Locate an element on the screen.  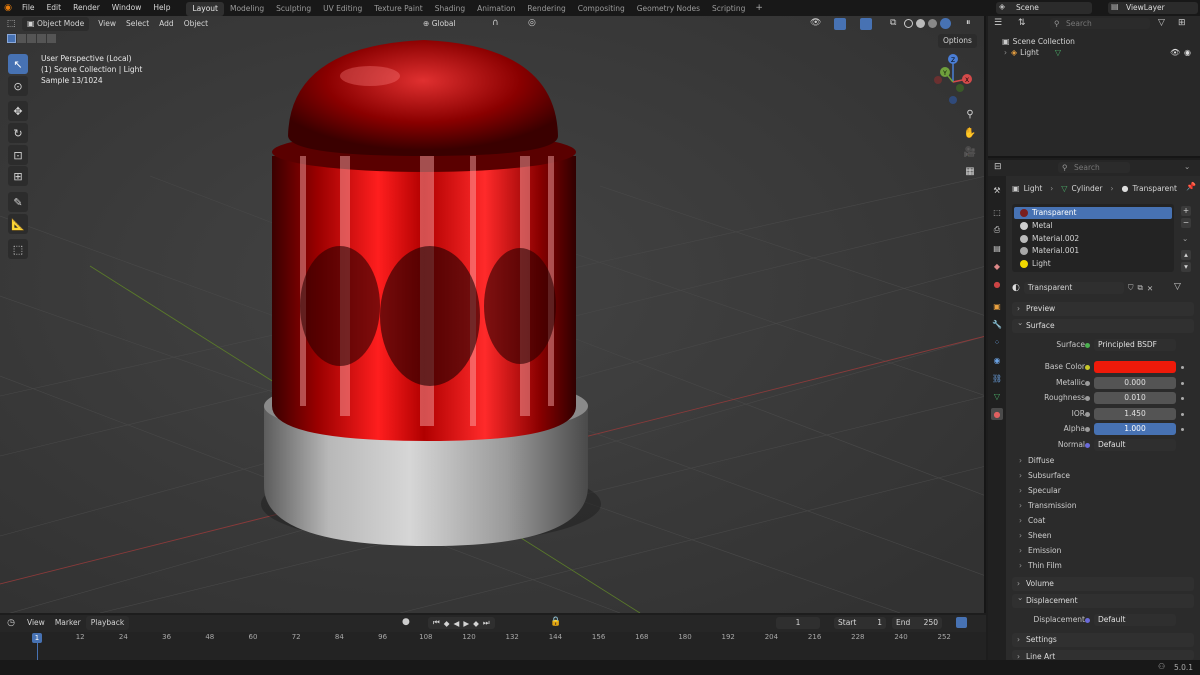
subpanel-transmission: Transmission is located at coordinates (1046, 505).